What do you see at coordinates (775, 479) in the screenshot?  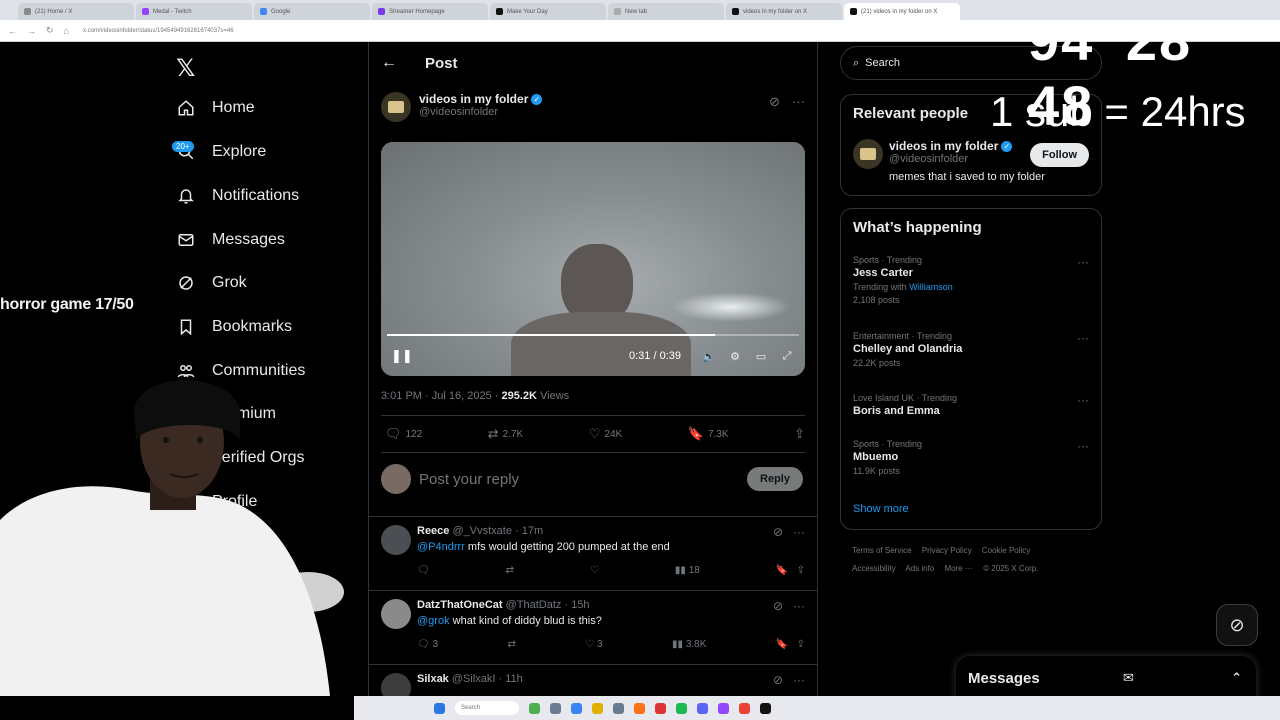 I see `reply-button: Reply` at bounding box center [775, 479].